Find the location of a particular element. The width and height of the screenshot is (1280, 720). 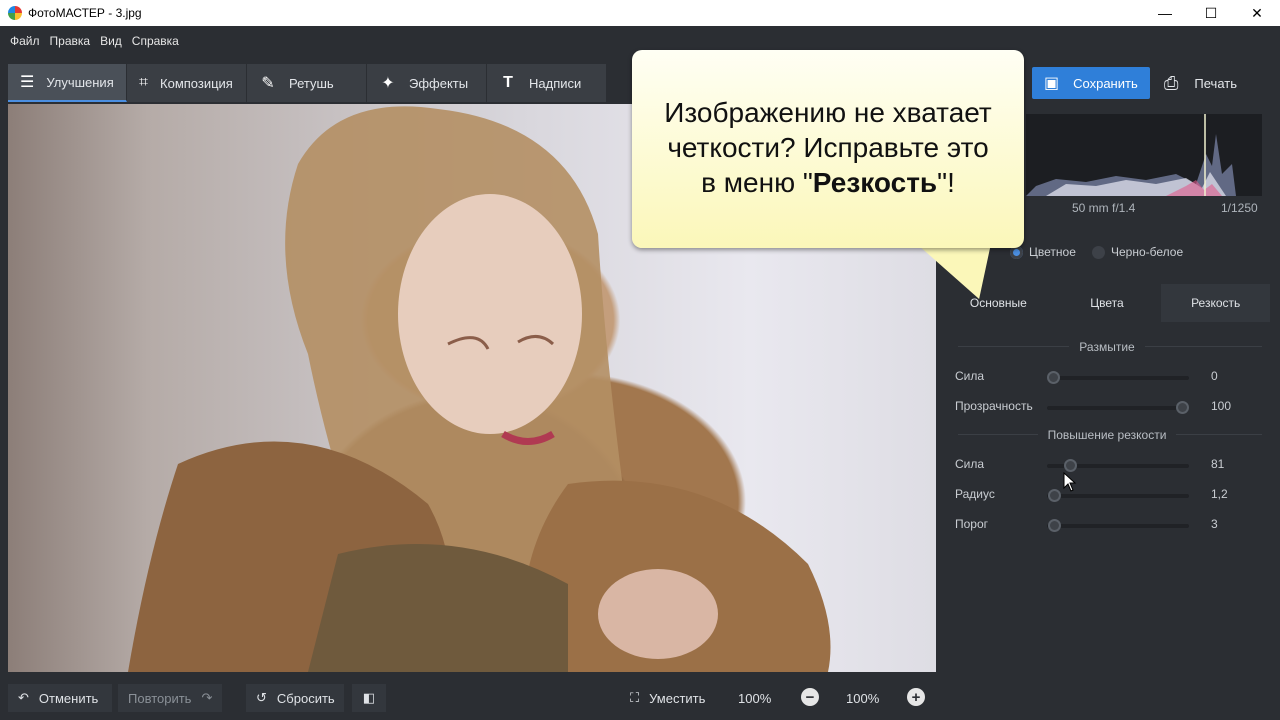

callout-line-2: четкости? Исправьте это is located at coordinates (828, 147).